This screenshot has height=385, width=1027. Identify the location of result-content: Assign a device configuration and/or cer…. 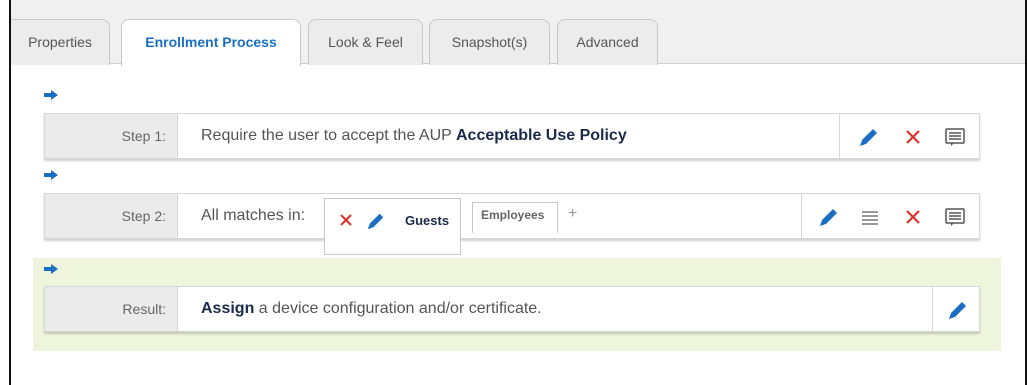
(371, 309).